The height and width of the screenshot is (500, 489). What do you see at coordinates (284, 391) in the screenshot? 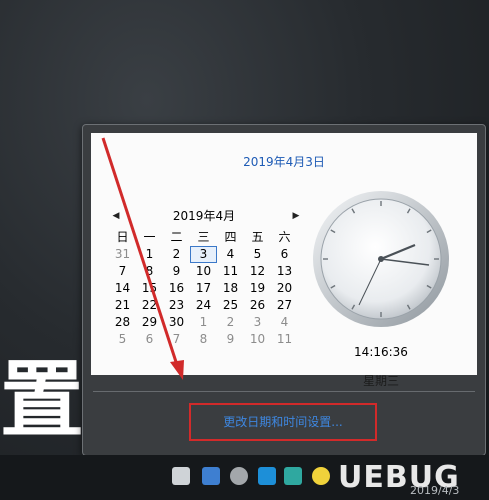
I see `flyout-divider` at bounding box center [284, 391].